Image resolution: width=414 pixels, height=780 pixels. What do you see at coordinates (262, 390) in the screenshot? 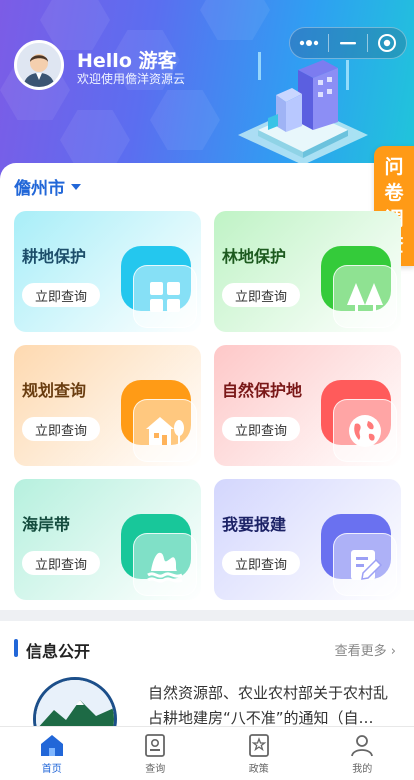
I see `card-title: 自然保护地` at bounding box center [262, 390].